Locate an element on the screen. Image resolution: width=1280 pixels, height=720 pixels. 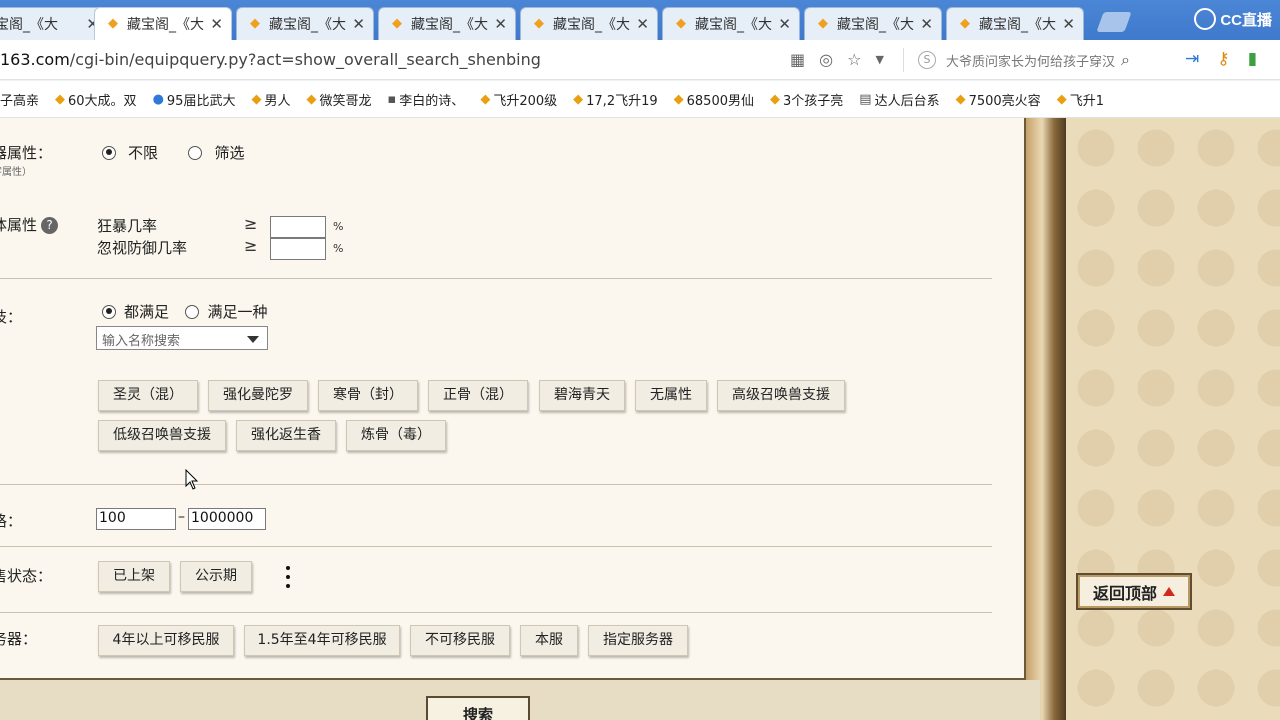
weapon-attr-options: 不限 筛选 is located at coordinates (186, 153).